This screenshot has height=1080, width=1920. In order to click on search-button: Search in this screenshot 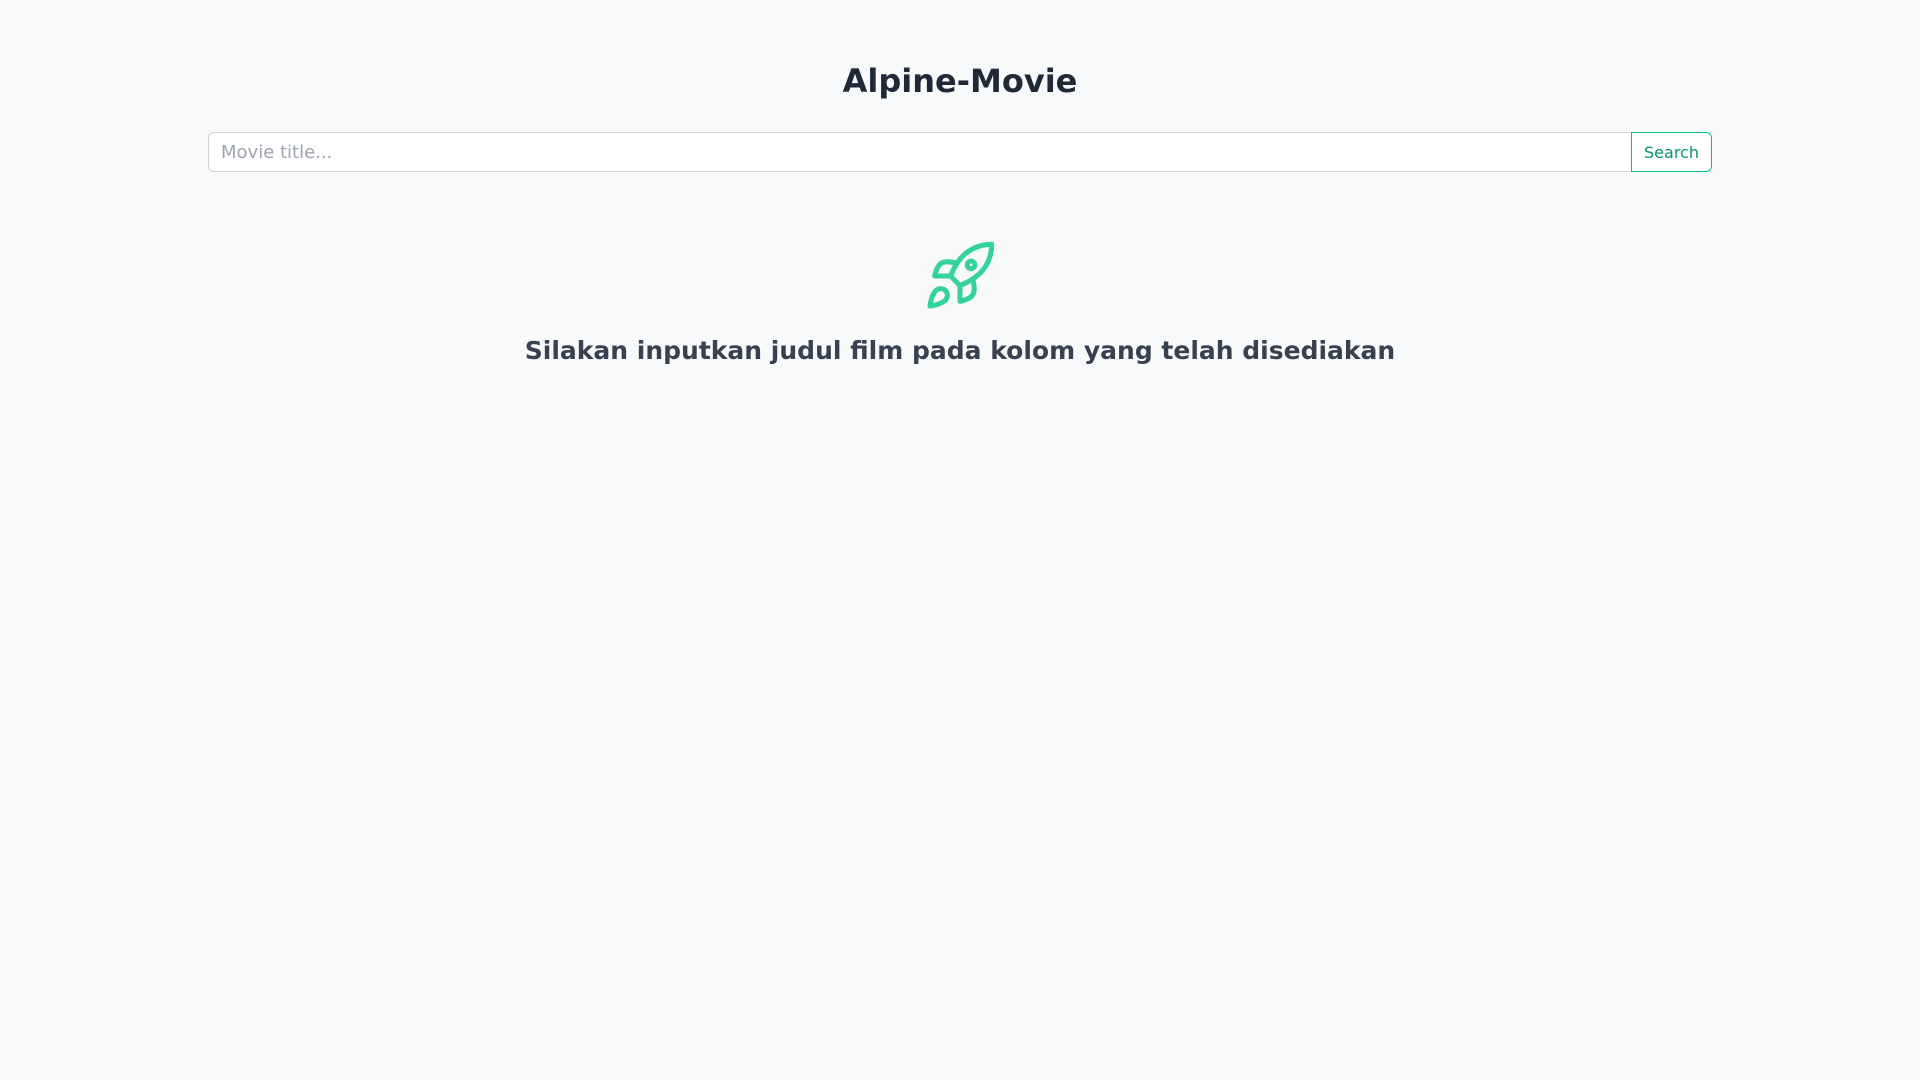, I will do `click(1671, 152)`.